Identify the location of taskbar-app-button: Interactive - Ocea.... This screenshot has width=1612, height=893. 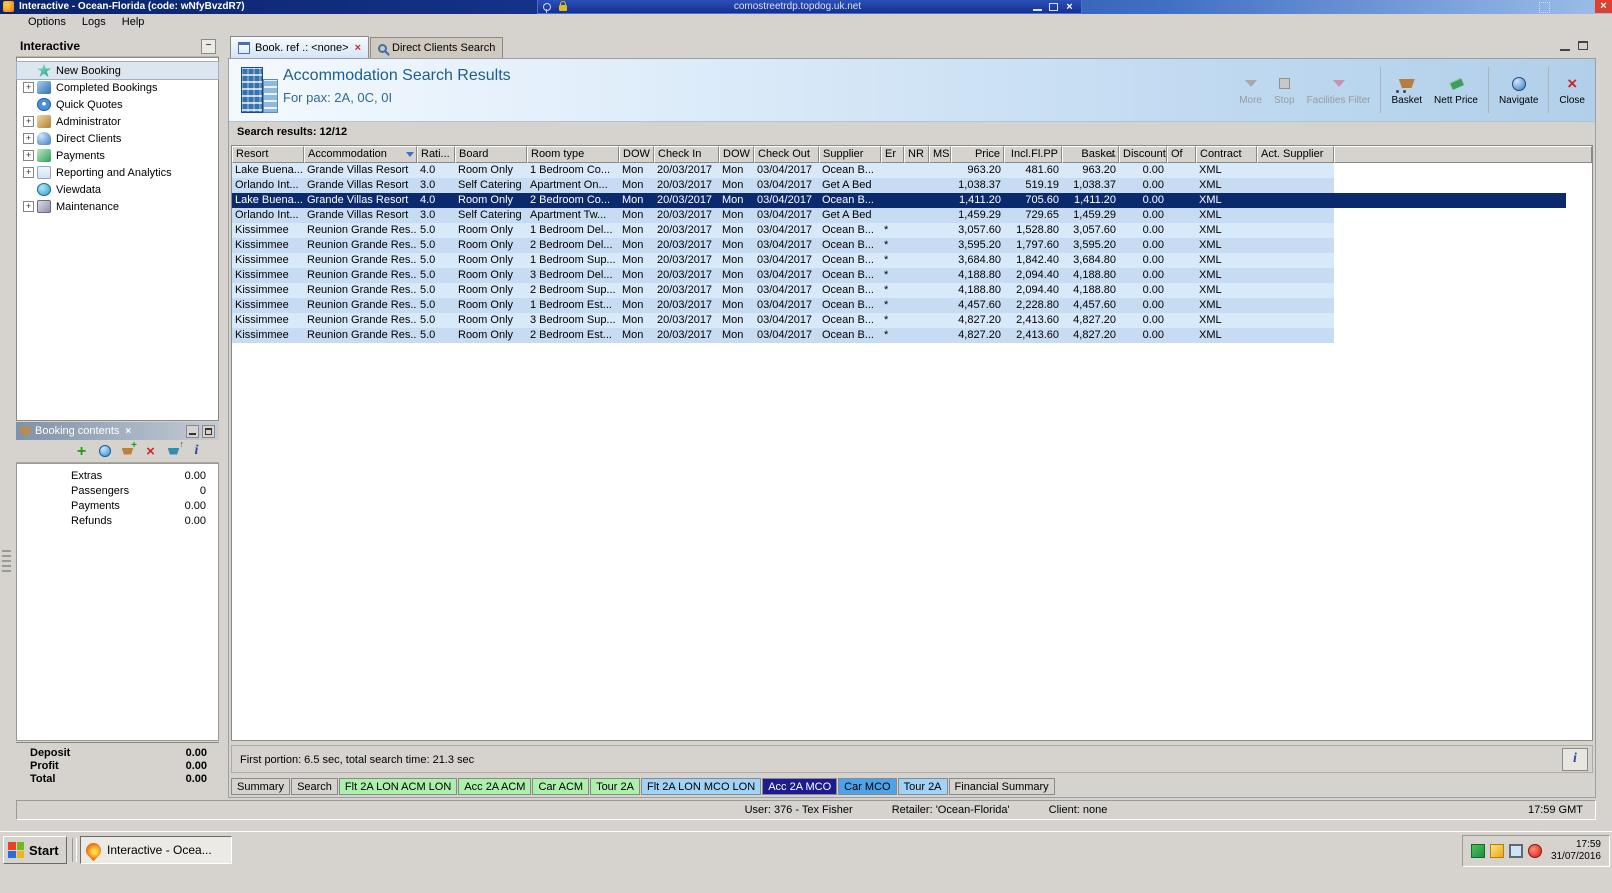
(156, 850).